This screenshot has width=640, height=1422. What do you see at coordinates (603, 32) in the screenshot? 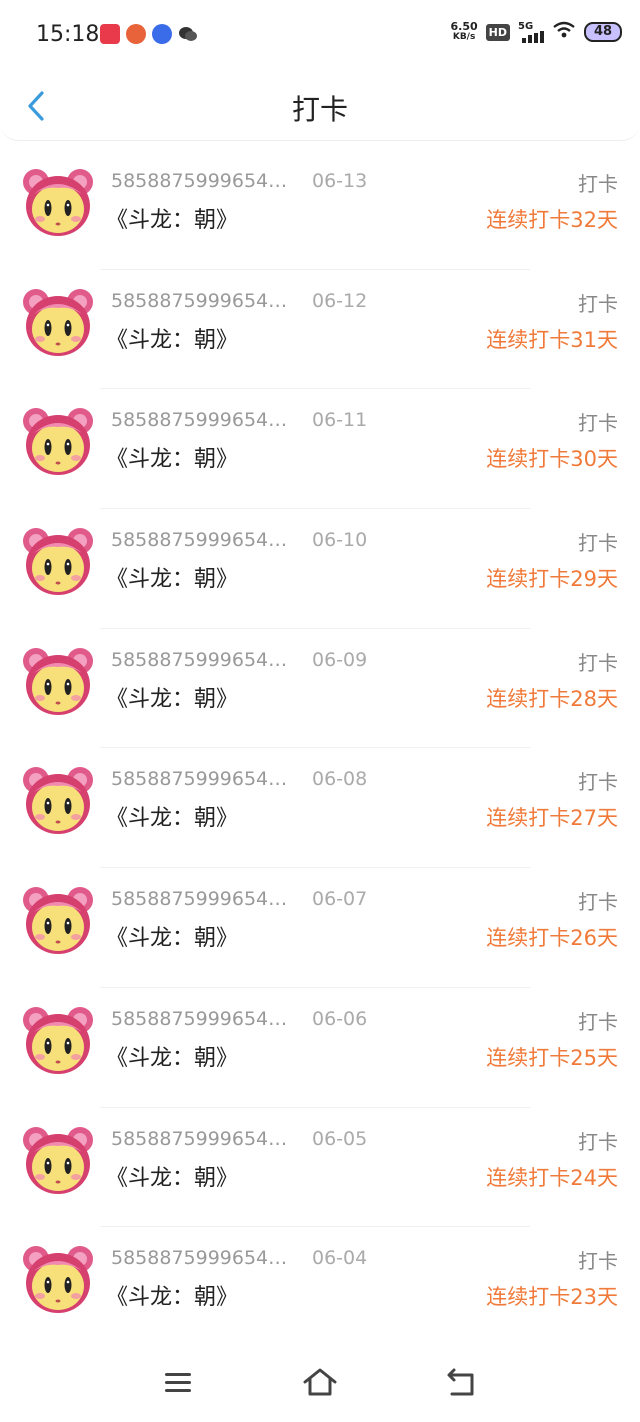
I see `battery-icon: 48` at bounding box center [603, 32].